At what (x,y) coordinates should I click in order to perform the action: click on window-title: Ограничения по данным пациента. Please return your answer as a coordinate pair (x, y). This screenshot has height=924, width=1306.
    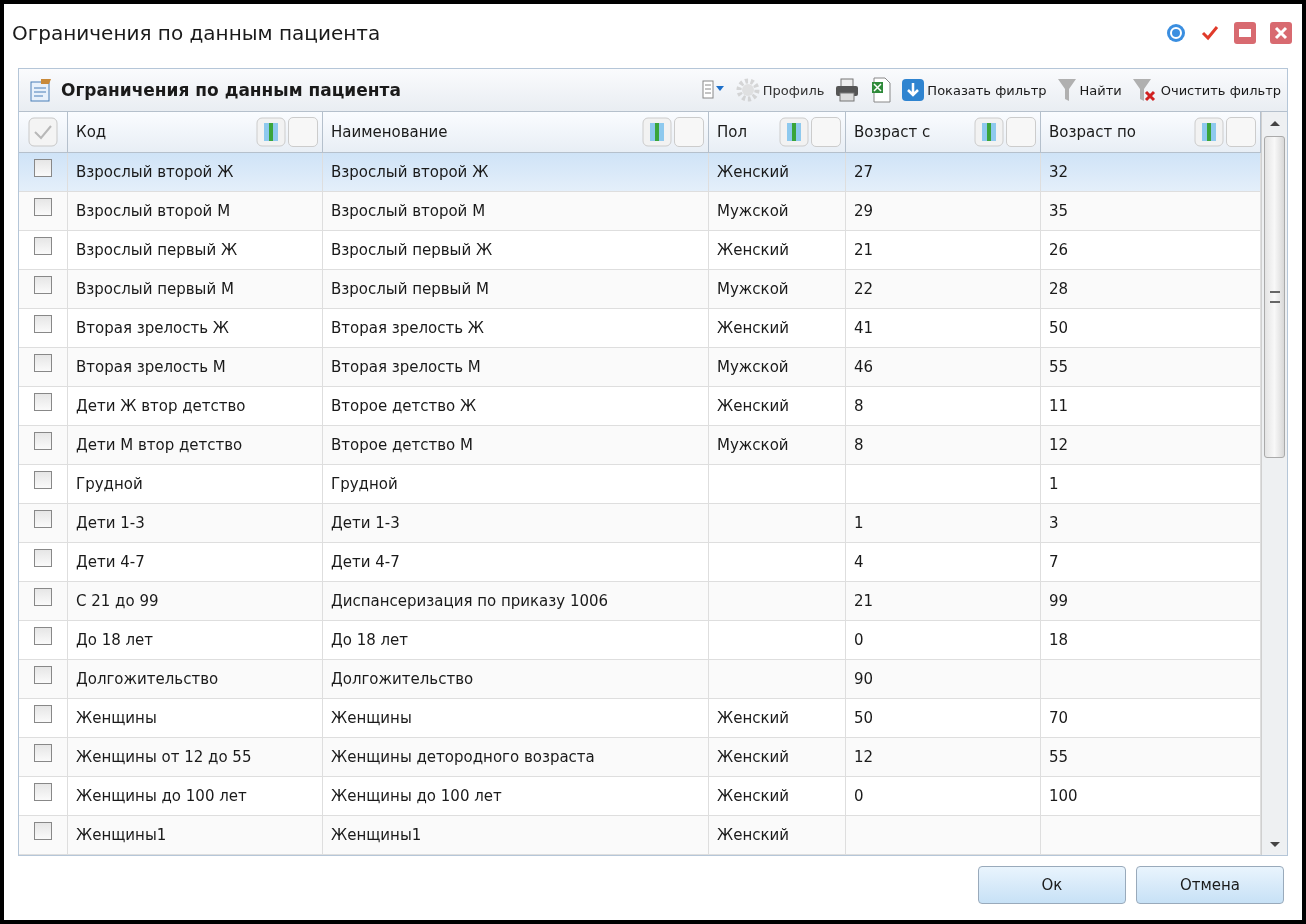
    Looking at the image, I should click on (196, 33).